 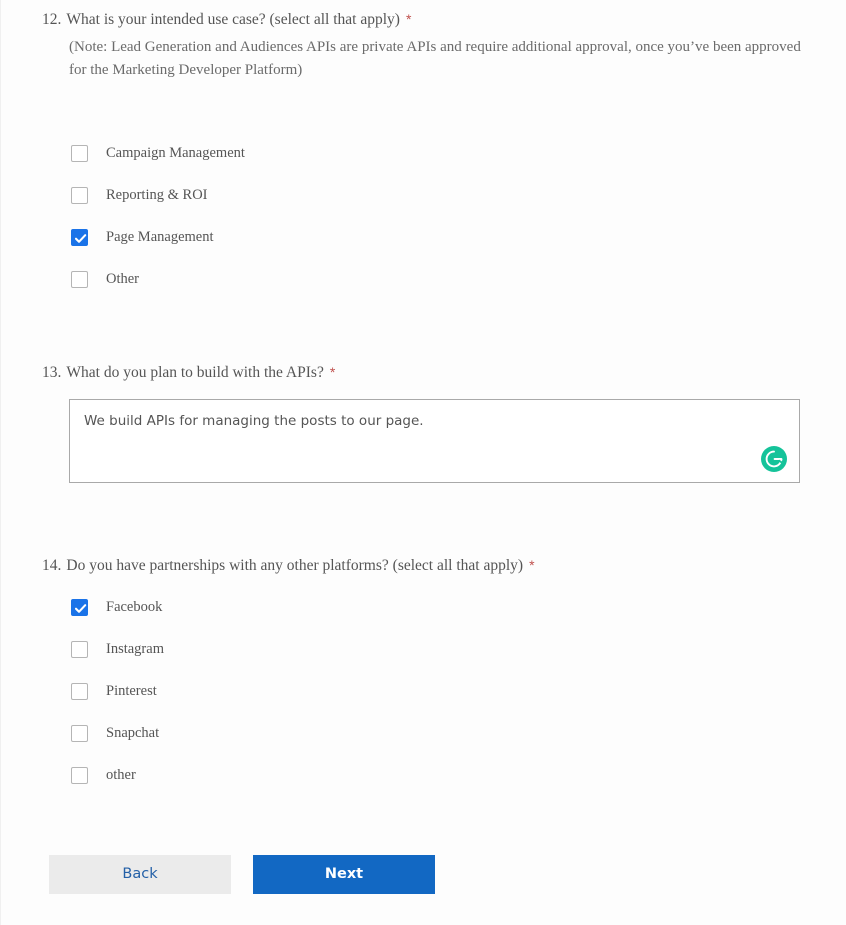 I want to click on option-label-page-management: Page Management, so click(x=160, y=236).